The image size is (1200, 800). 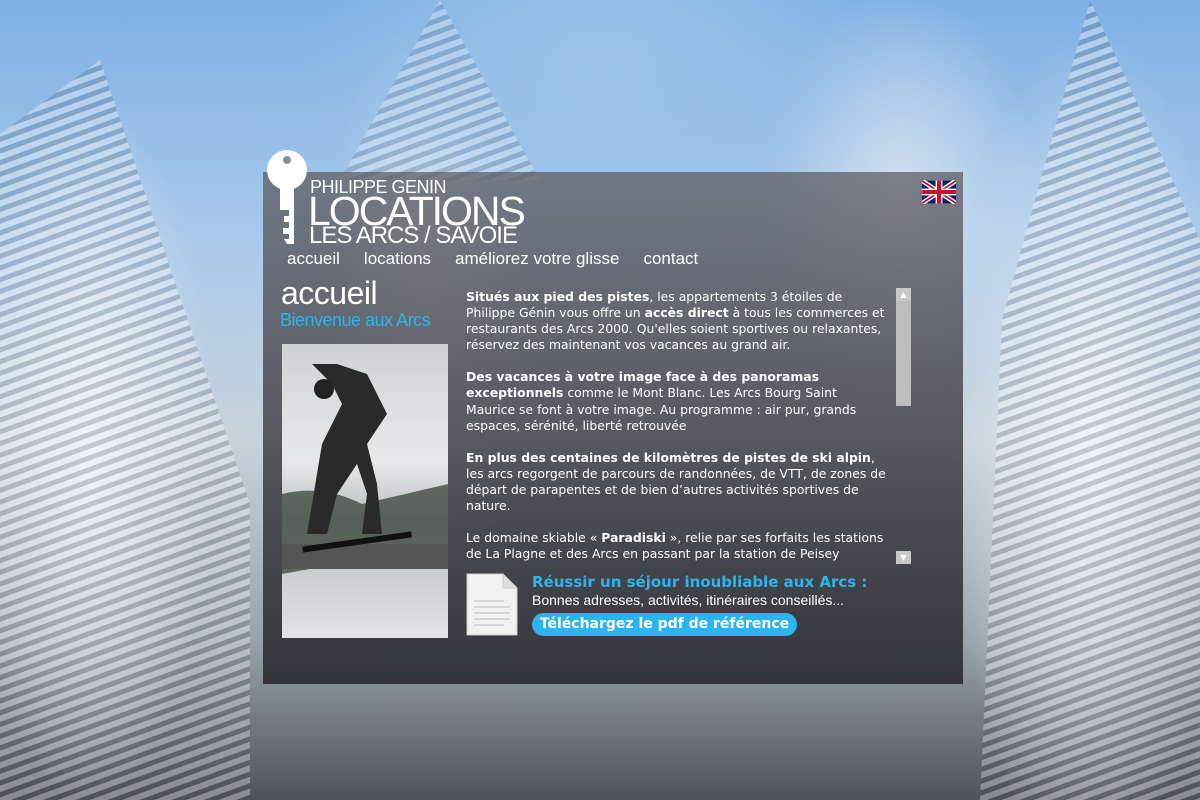 I want to click on nav-contact: contact, so click(x=670, y=259).